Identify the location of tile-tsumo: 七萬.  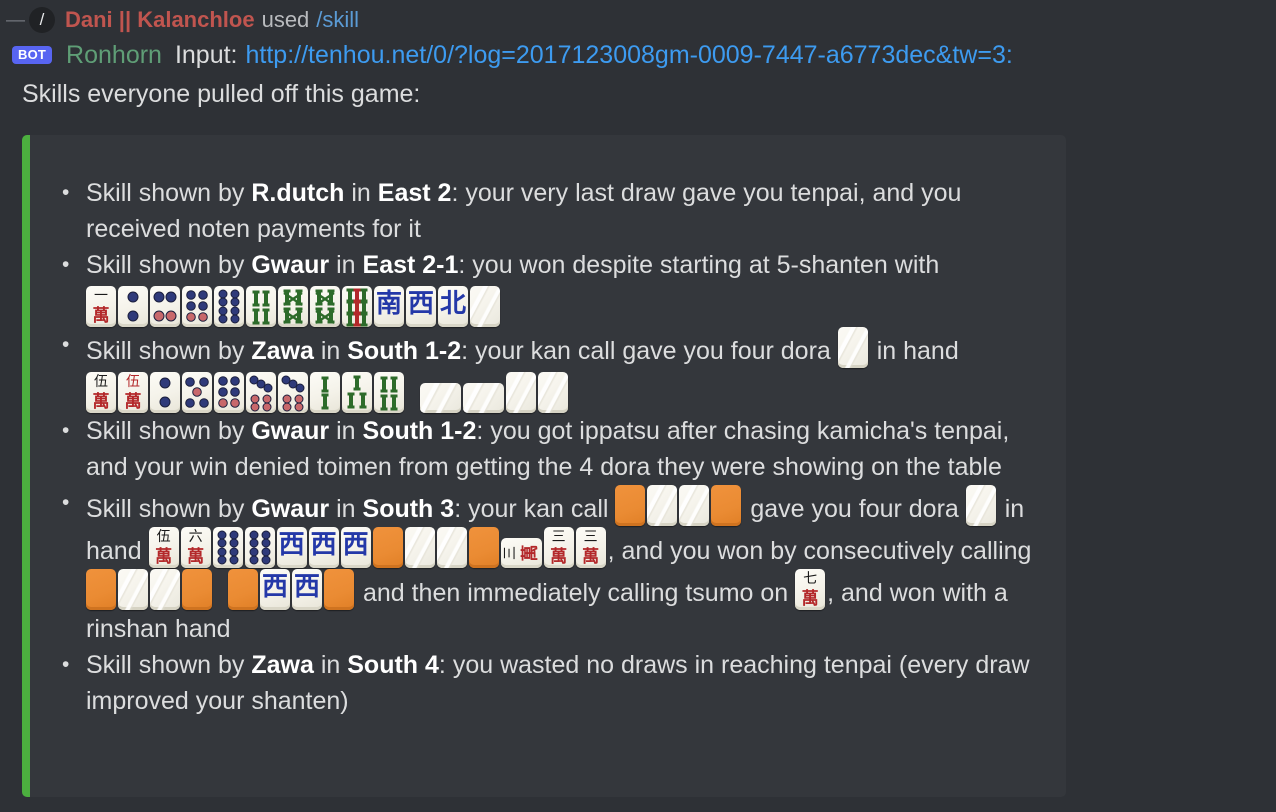
(811, 589).